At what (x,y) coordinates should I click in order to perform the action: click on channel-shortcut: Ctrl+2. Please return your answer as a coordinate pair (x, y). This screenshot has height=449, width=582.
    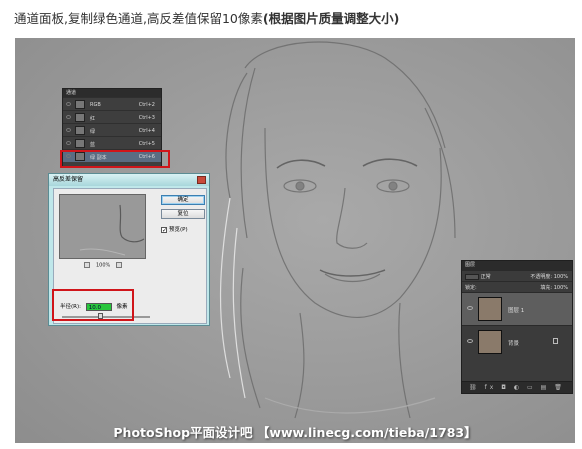
    Looking at the image, I should click on (146, 105).